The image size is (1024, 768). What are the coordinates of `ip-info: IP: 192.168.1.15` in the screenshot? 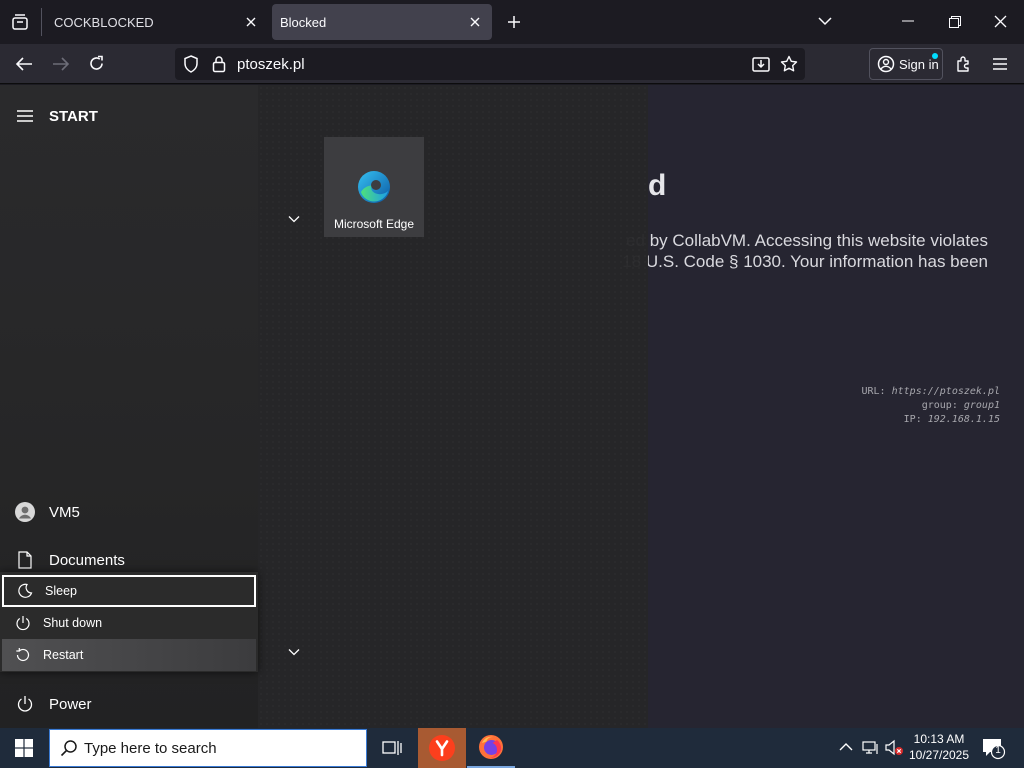 It's located at (951, 419).